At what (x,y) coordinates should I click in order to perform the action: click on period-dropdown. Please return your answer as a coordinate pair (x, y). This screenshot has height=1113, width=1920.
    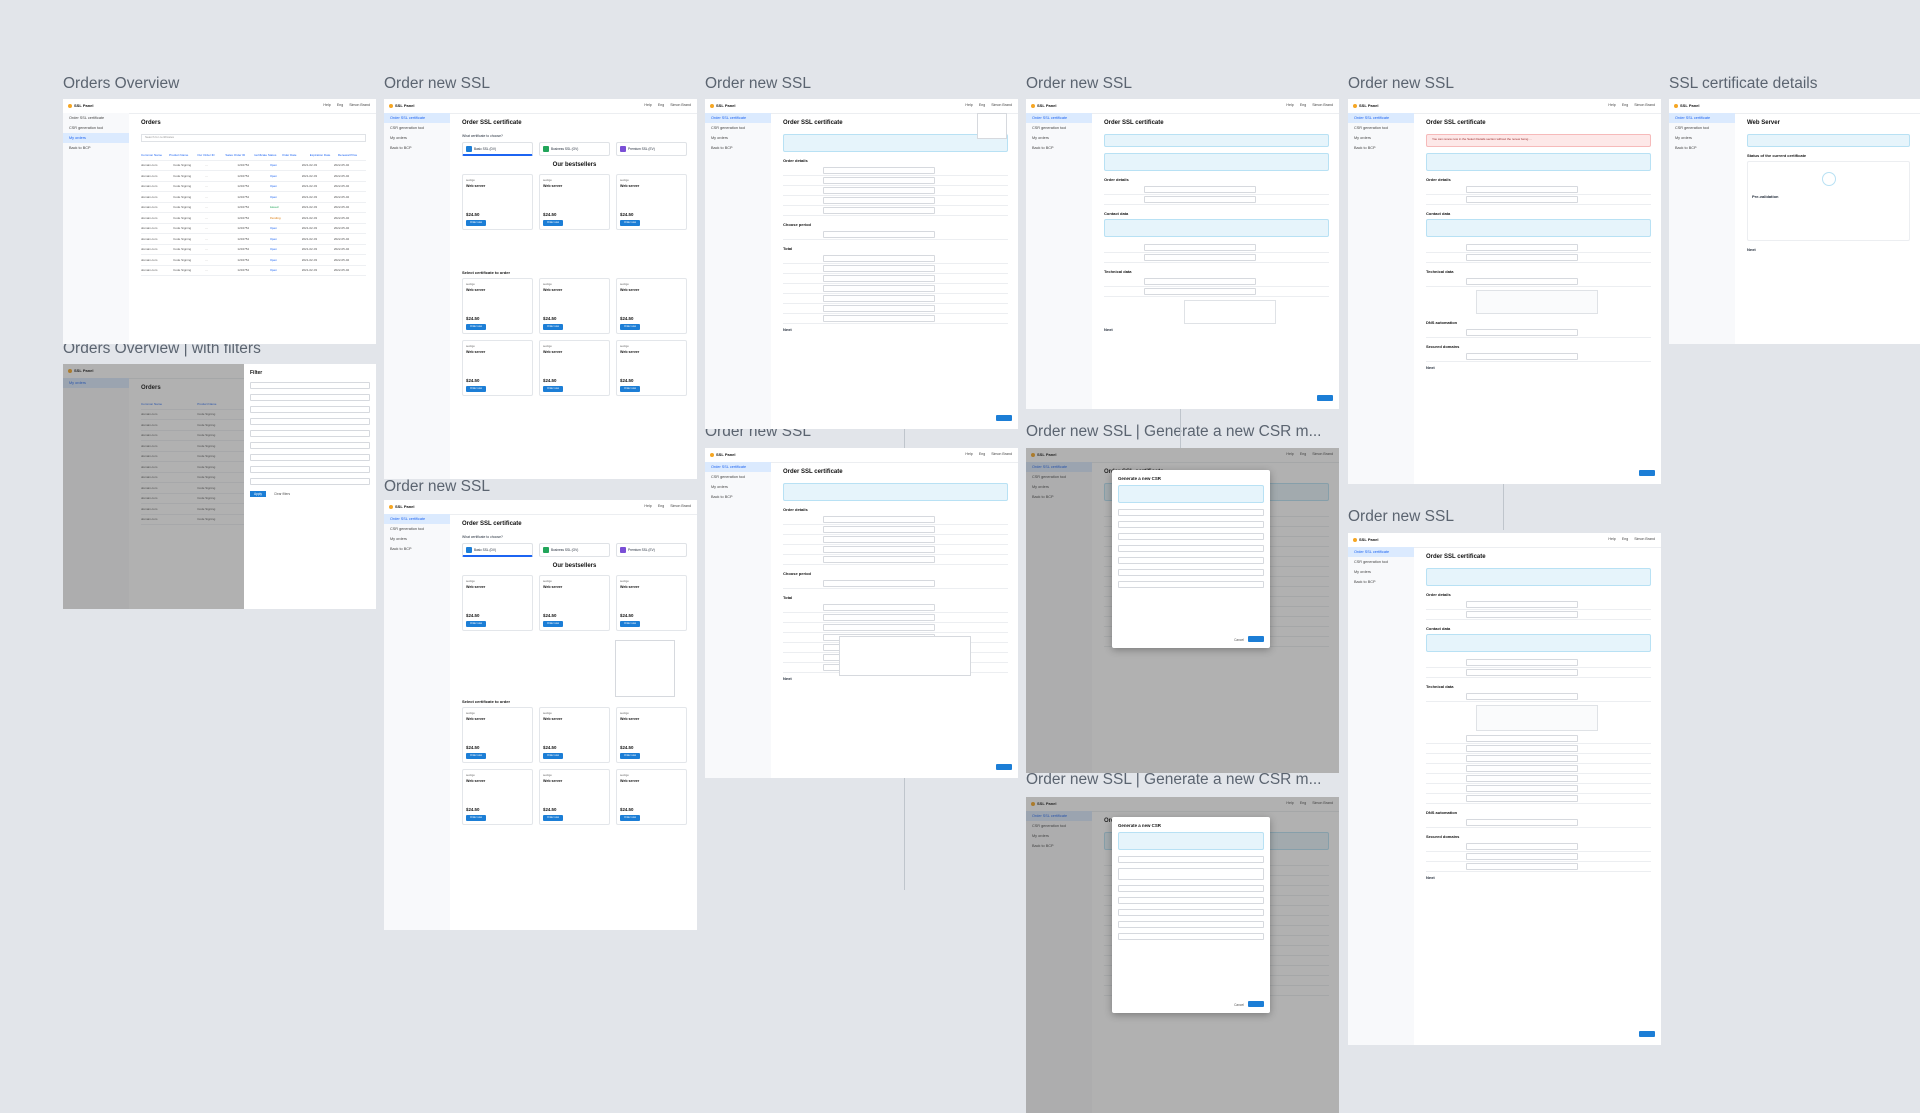
    Looking at the image, I should click on (905, 656).